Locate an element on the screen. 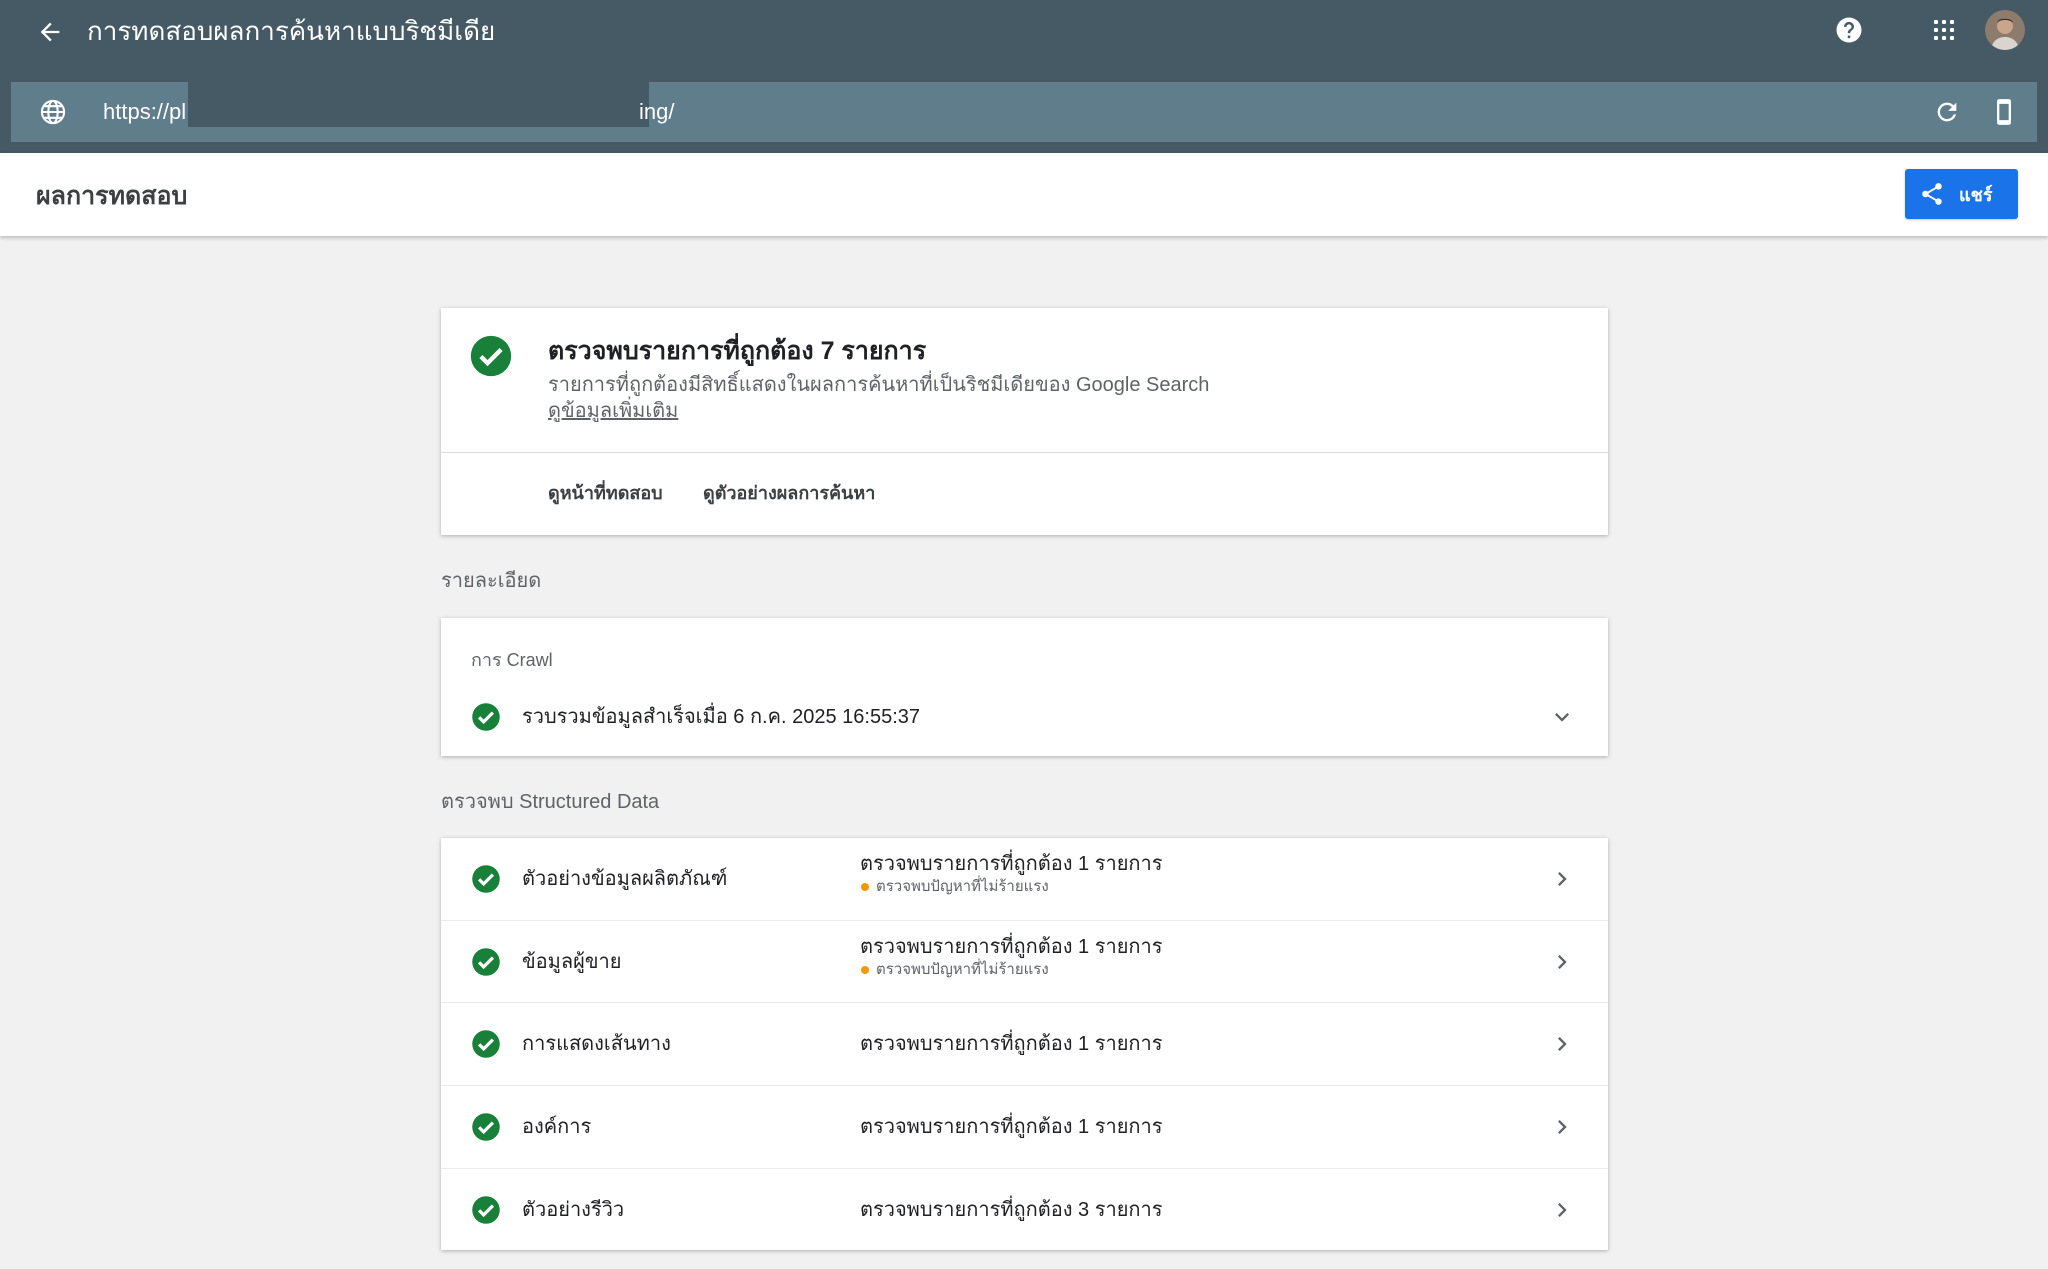  summary-heading: ตรวจพบรายการที่ถูกต้อง 7 รายการ is located at coordinates (737, 351).